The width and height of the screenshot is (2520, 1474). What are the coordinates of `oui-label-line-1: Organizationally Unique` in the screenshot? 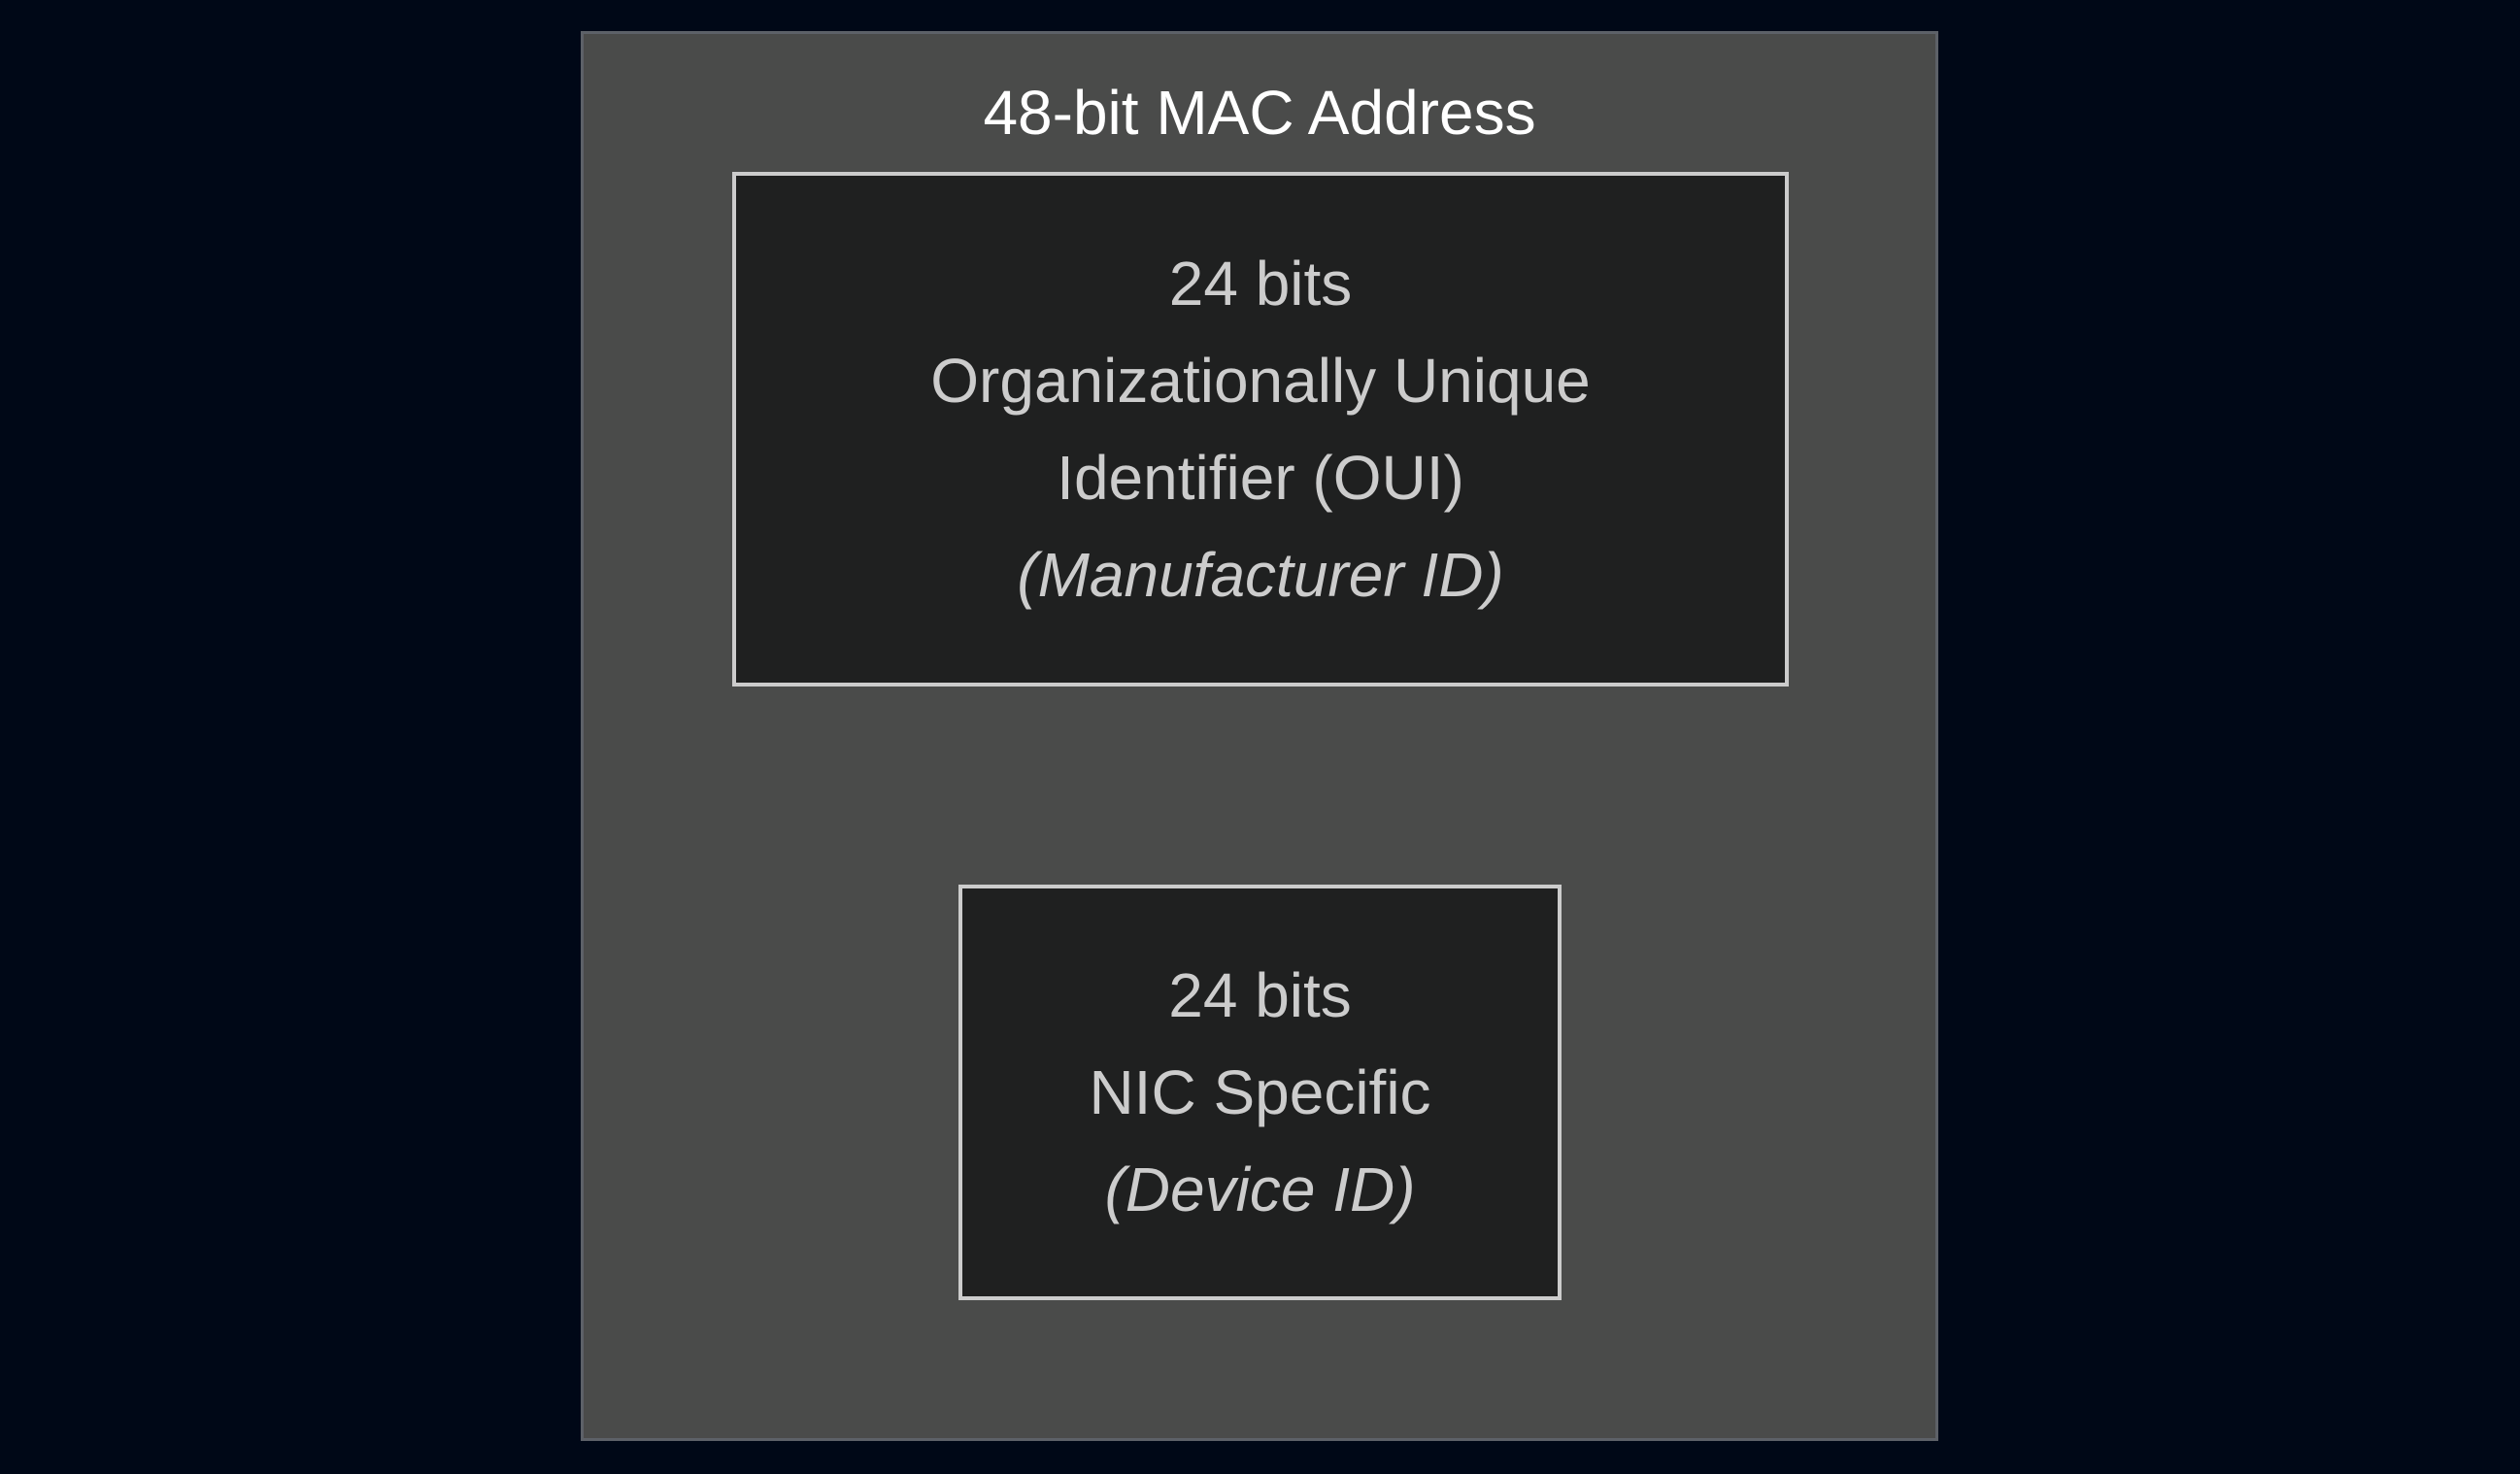 It's located at (1260, 381).